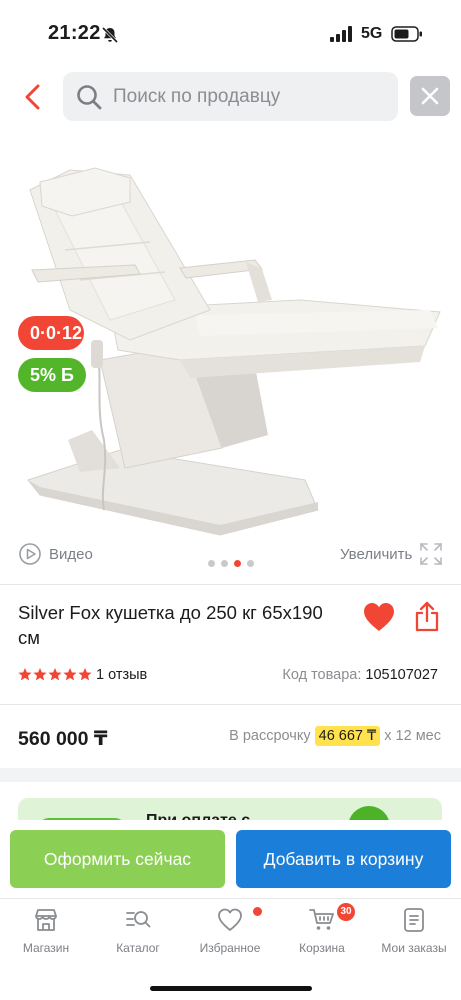  What do you see at coordinates (71, 554) in the screenshot?
I see `video-label: Видео` at bounding box center [71, 554].